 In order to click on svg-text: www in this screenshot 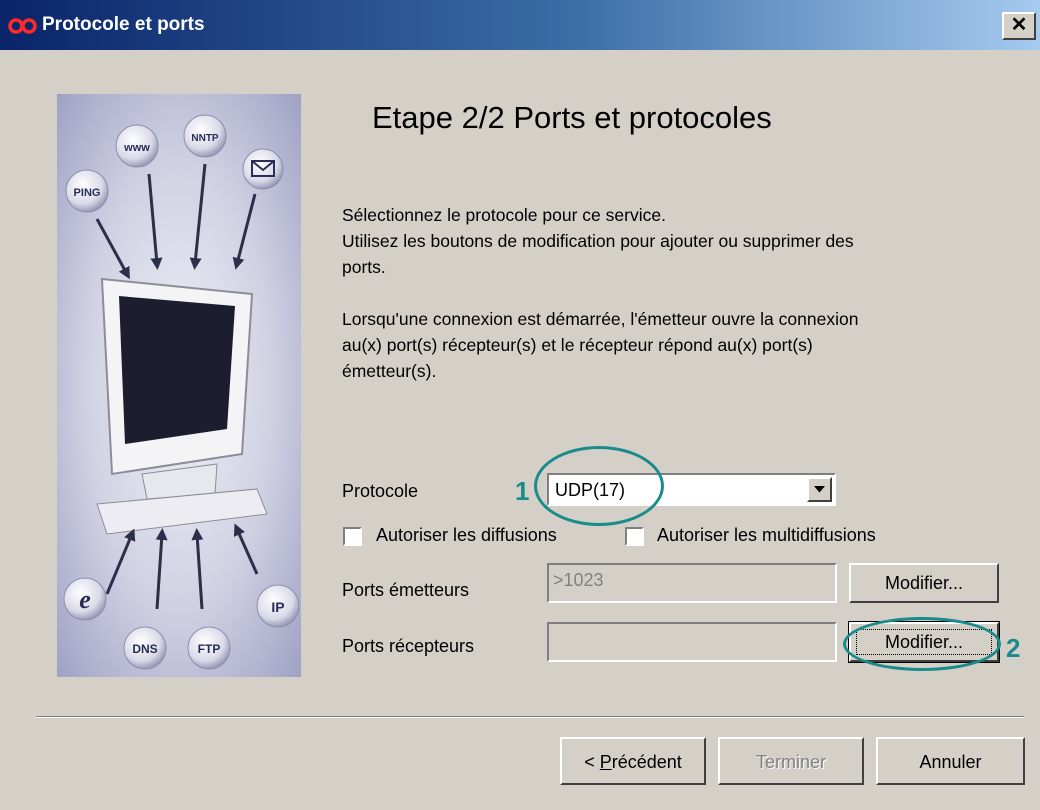, I will do `click(136, 148)`.